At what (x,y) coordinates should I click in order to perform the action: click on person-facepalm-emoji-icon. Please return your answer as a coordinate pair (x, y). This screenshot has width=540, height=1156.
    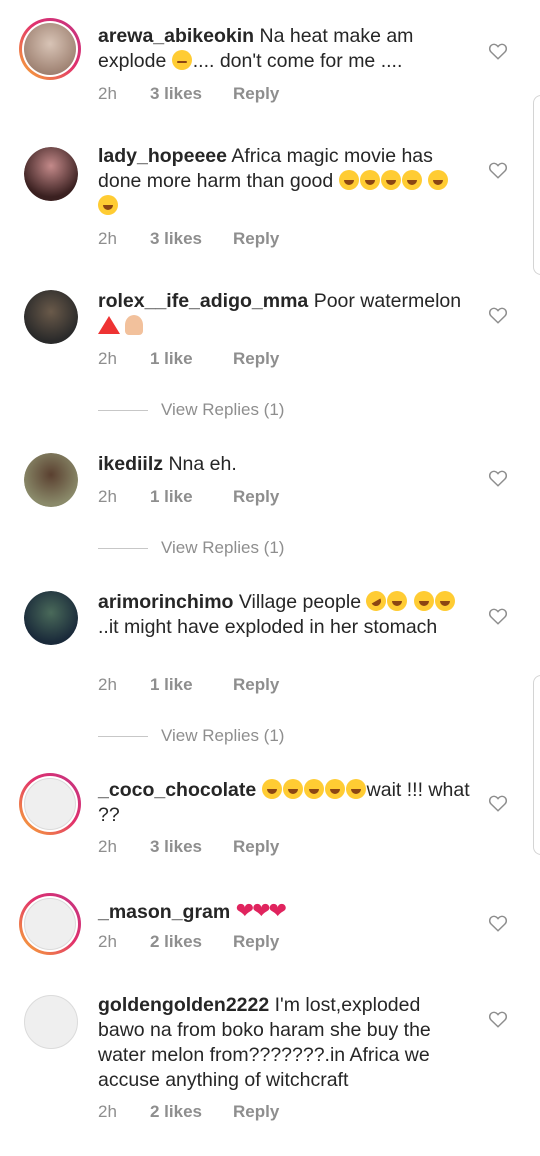
    Looking at the image, I should click on (134, 325).